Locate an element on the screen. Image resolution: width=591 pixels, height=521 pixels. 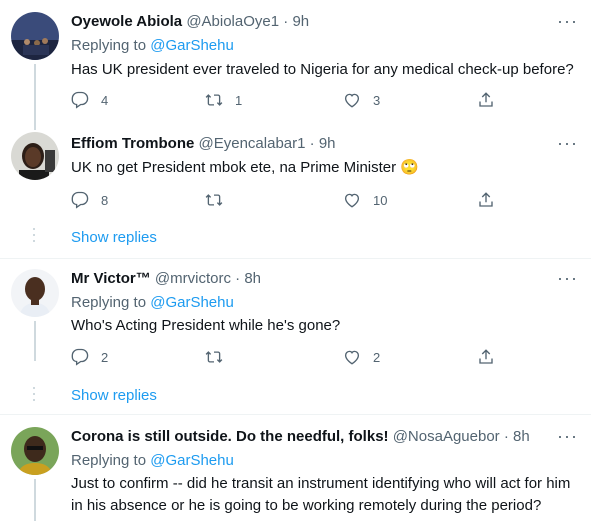
reply-button: 4 is located at coordinates (89, 100).